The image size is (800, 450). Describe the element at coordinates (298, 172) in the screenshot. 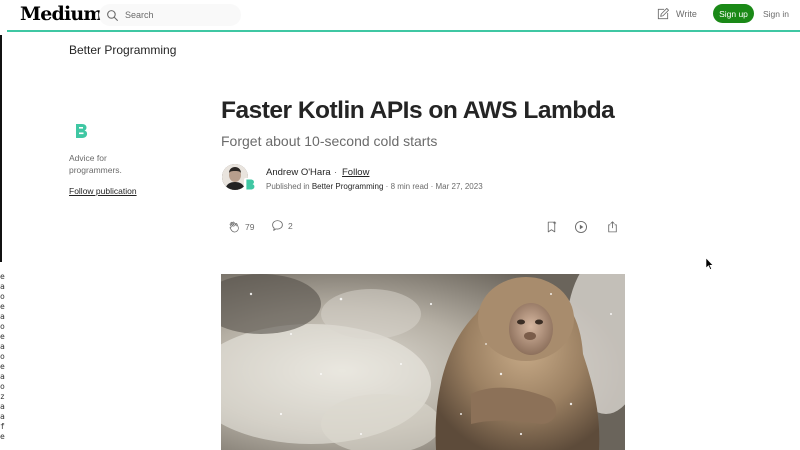

I see `author-name: Andrew O'Hara` at that location.